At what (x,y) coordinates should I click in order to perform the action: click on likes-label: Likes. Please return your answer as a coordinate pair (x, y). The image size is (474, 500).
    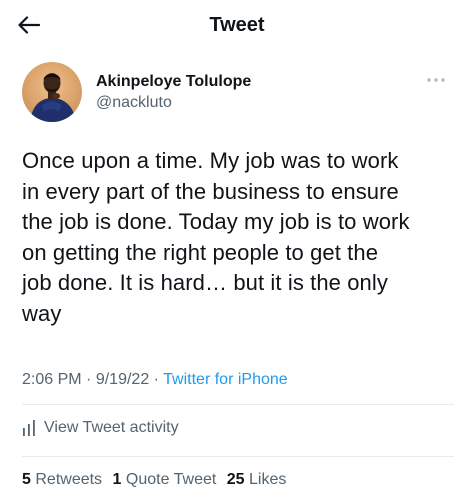
    Looking at the image, I should click on (268, 479).